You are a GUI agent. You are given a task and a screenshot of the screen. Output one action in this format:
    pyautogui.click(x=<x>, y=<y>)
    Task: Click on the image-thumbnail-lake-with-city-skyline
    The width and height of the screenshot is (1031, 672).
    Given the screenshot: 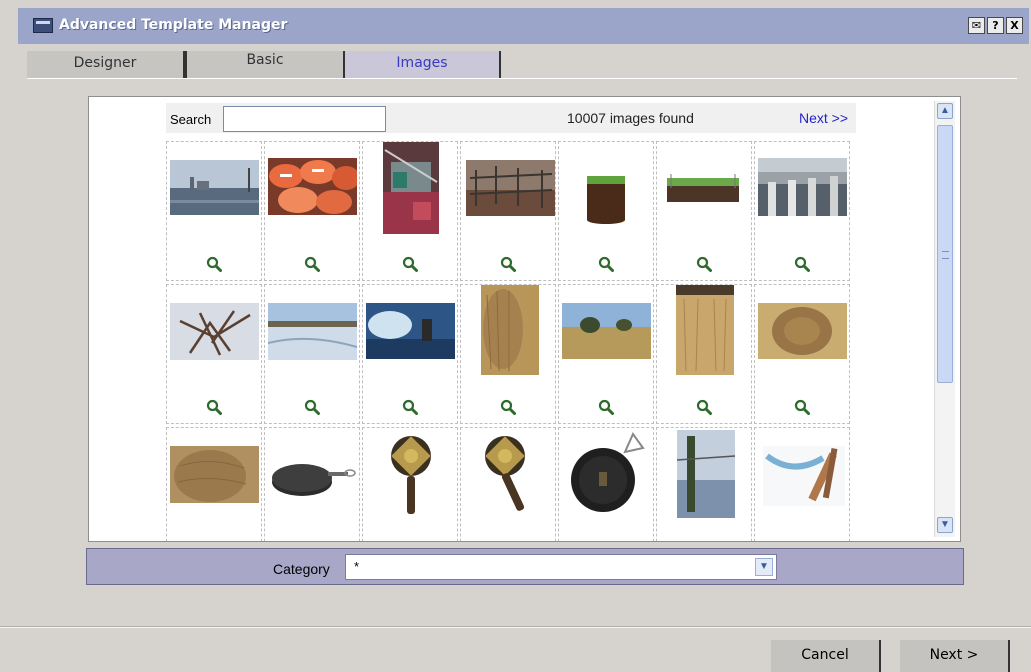 What is the action you would take?
    pyautogui.click(x=214, y=187)
    